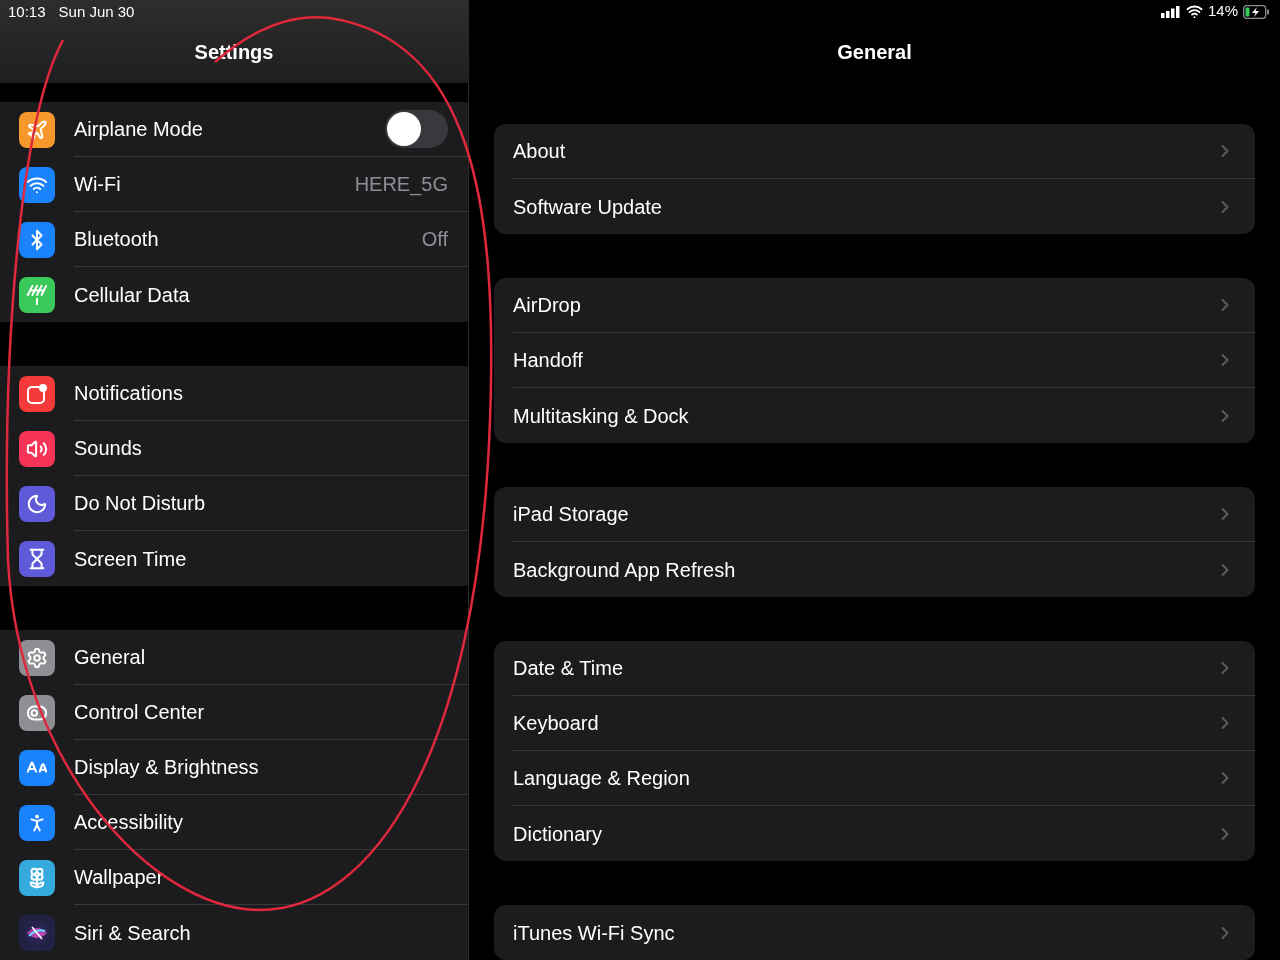 The width and height of the screenshot is (1280, 960). Describe the element at coordinates (569, 668) in the screenshot. I see `row-label: Date & Time` at that location.